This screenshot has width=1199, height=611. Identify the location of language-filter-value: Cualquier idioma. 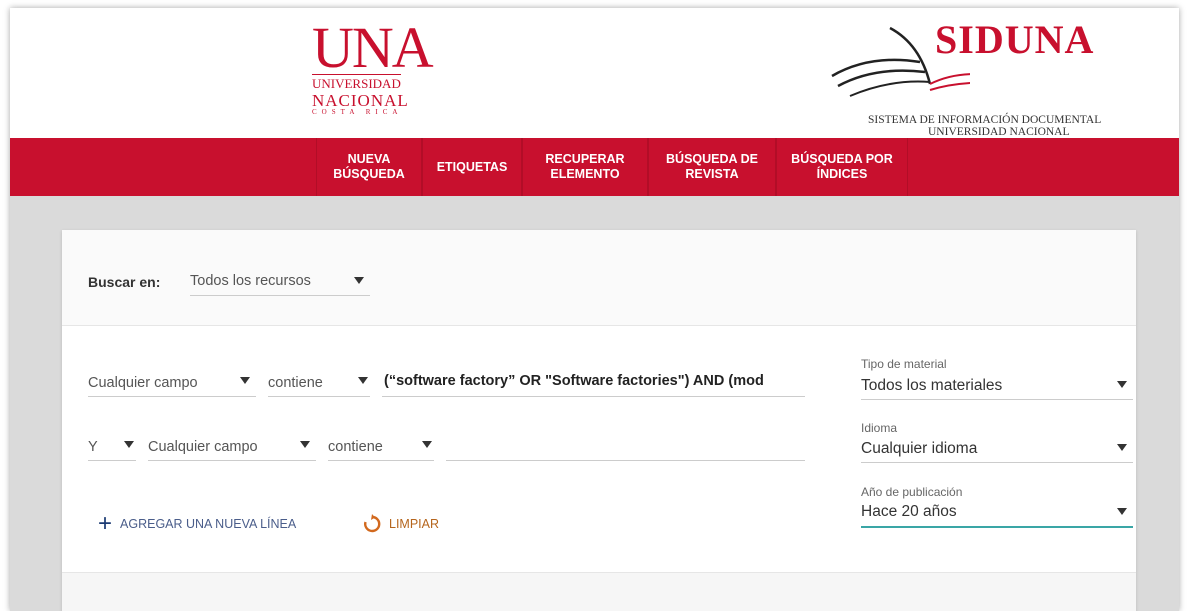
(919, 448).